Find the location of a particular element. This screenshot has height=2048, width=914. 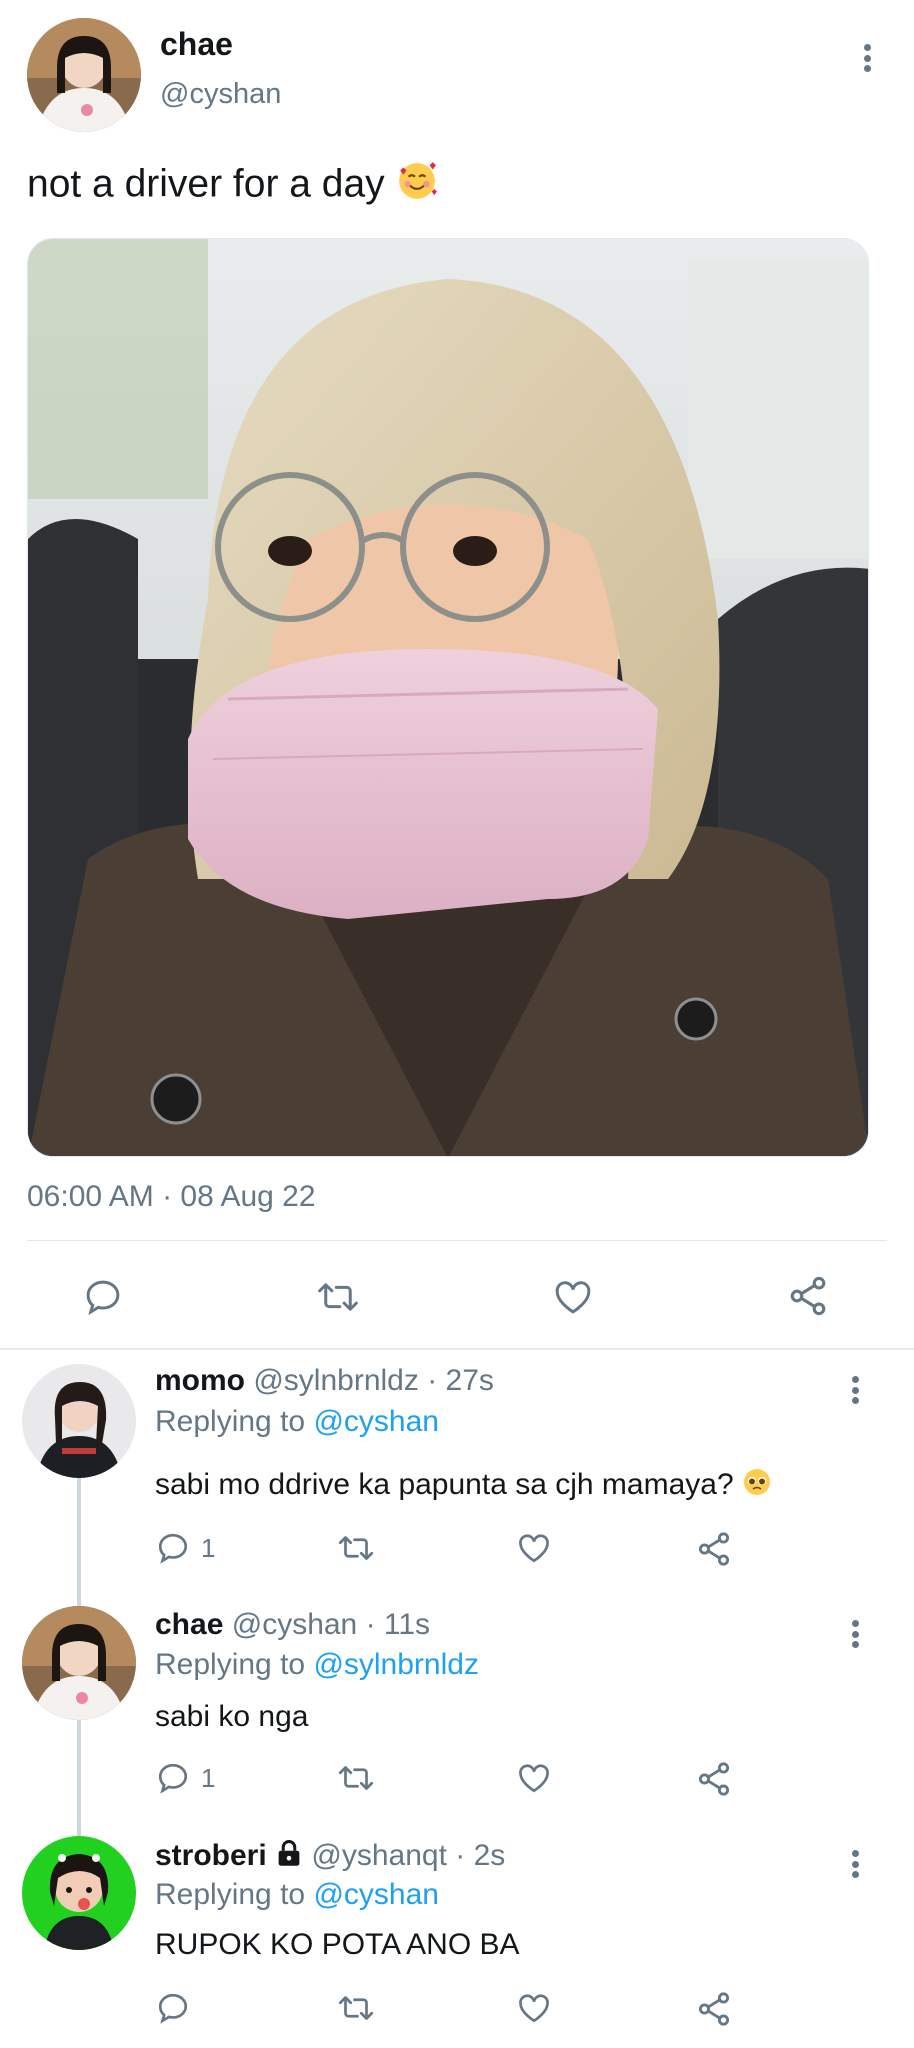

tweet-text: not a driver for a day is located at coordinates (206, 184).